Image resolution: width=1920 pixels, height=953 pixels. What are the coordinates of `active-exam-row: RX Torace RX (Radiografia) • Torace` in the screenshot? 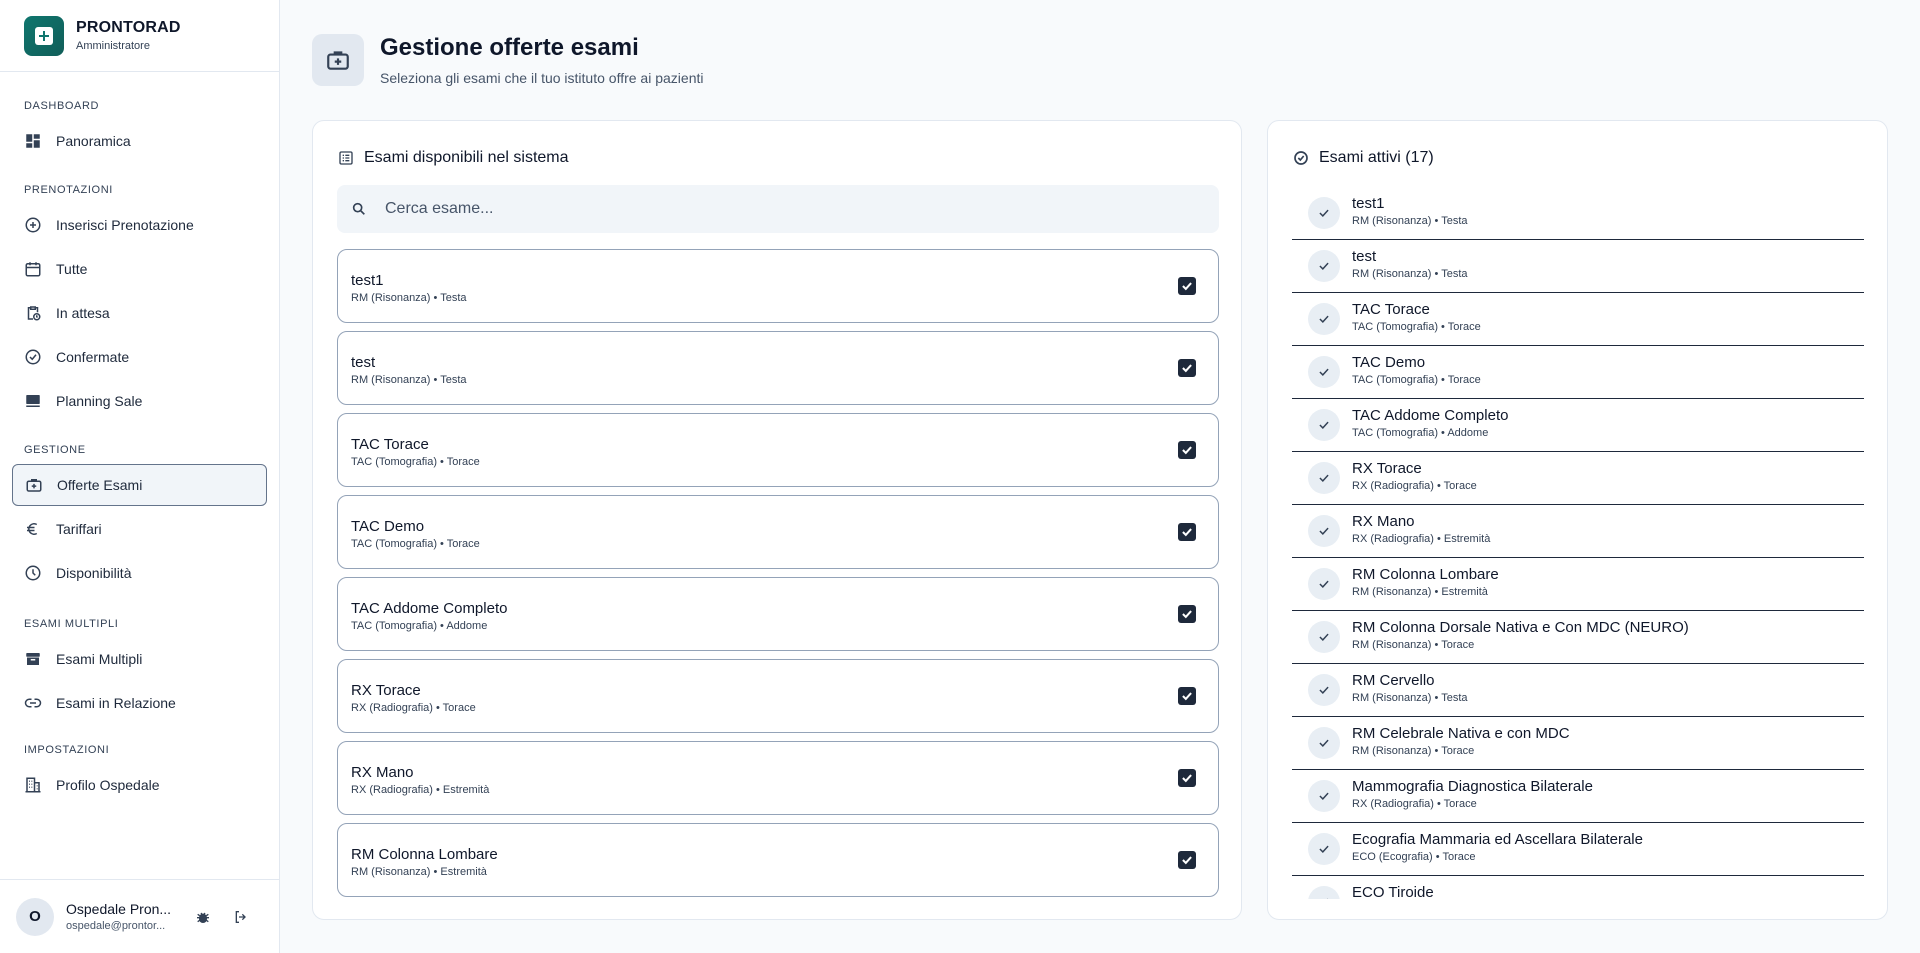 It's located at (1578, 478).